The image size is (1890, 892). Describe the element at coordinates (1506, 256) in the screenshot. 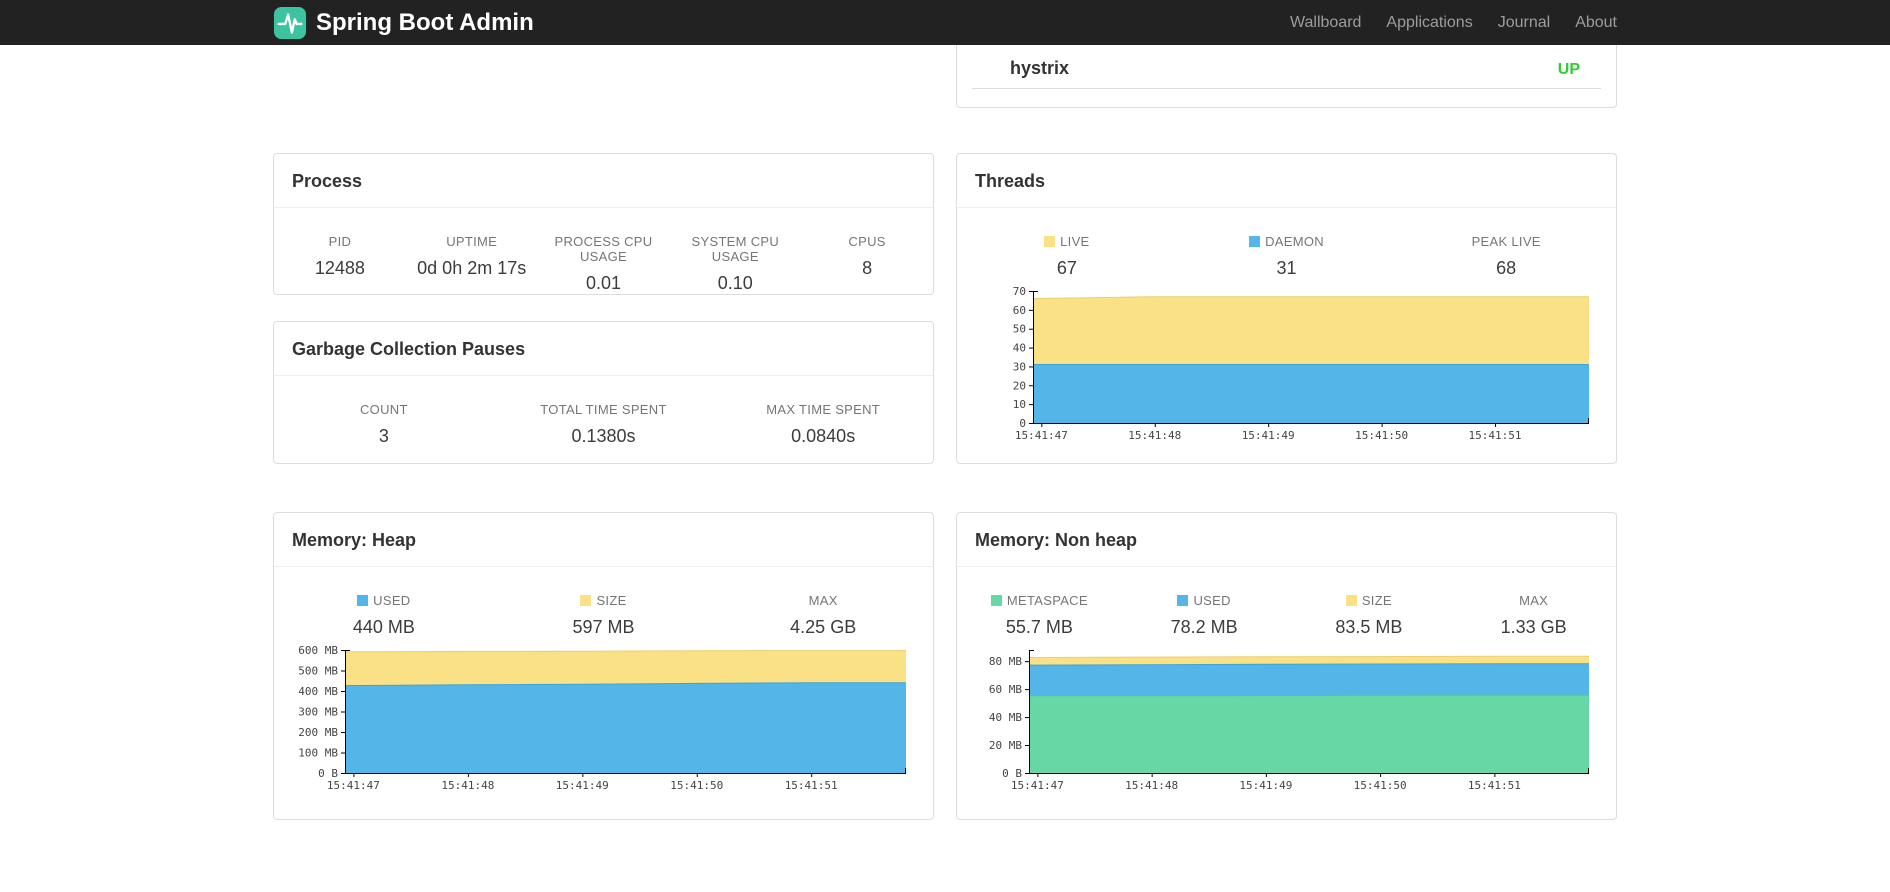

I see `legend-peak-live: PEAK LIVE 68` at that location.